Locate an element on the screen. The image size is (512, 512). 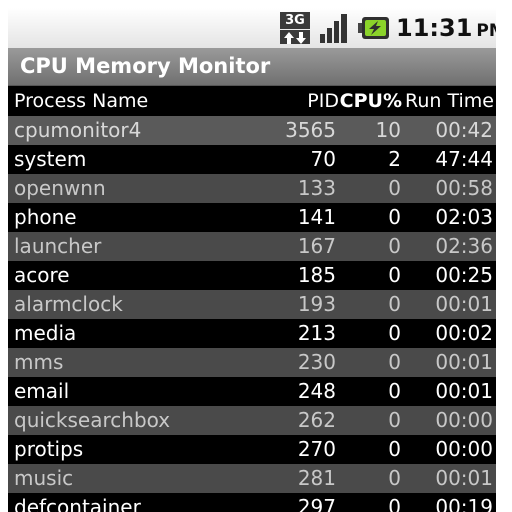
process-cpu: 2 is located at coordinates (394, 159).